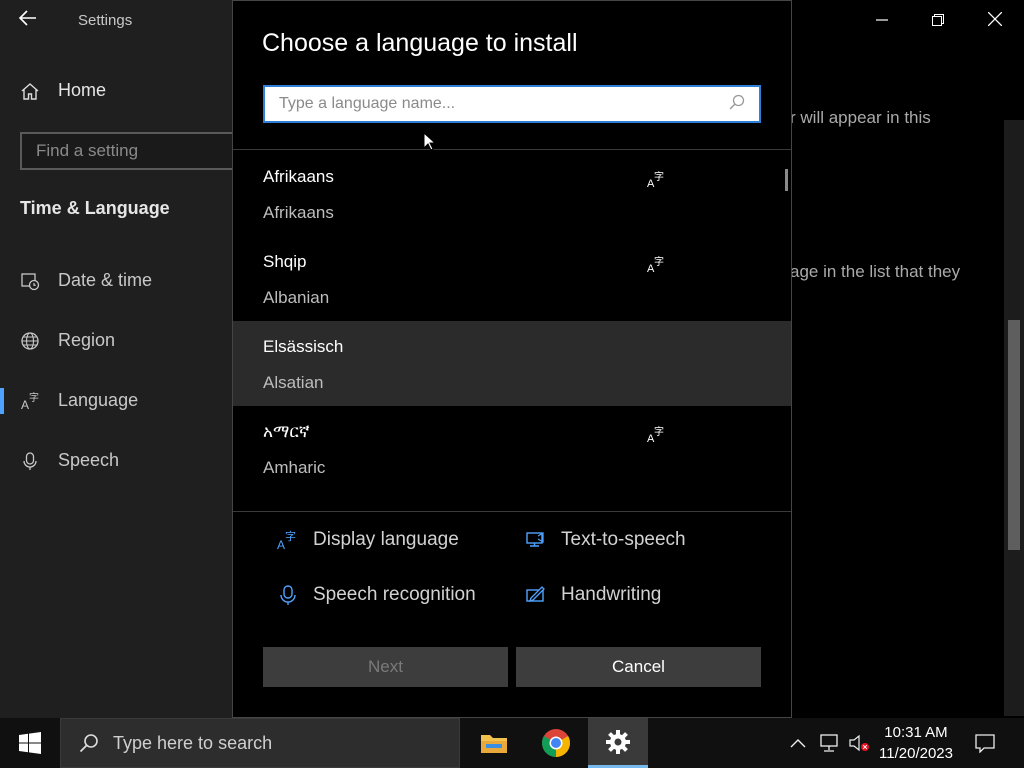 Image resolution: width=1024 pixels, height=768 pixels. I want to click on language-item-alsatian: Elsässisch Alsatian, so click(512, 363).